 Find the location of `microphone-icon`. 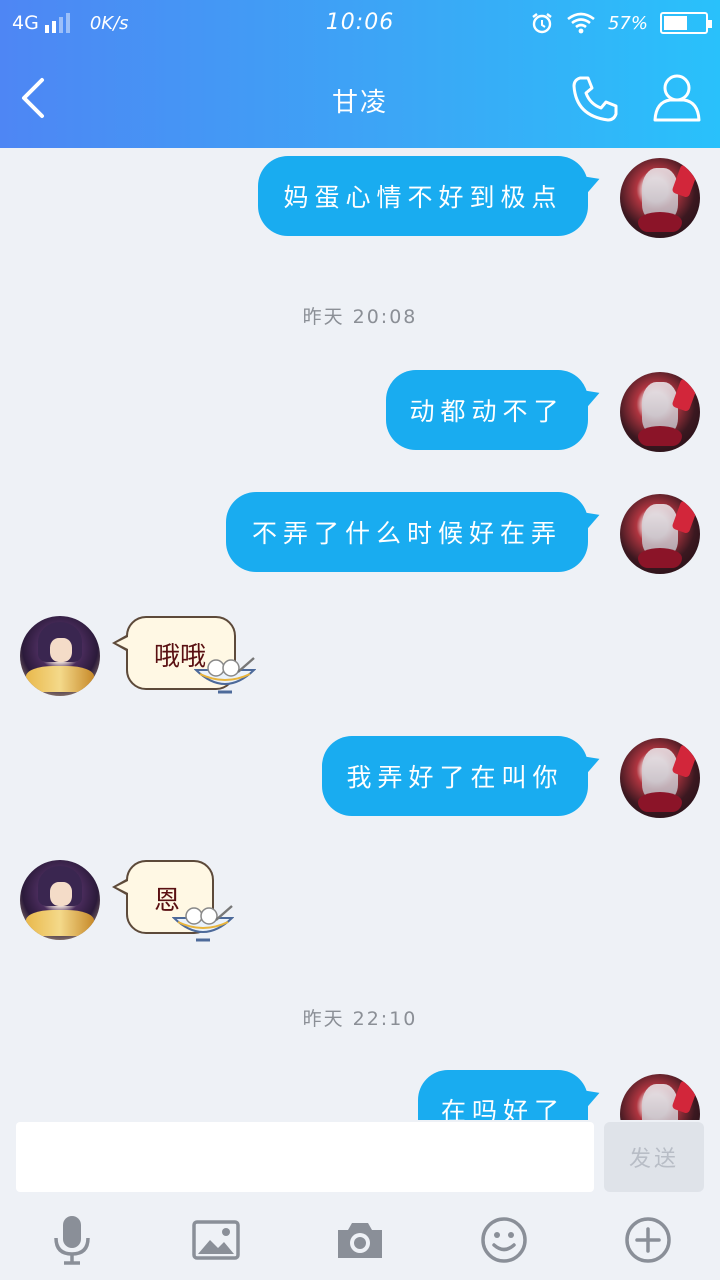

microphone-icon is located at coordinates (72, 1240).